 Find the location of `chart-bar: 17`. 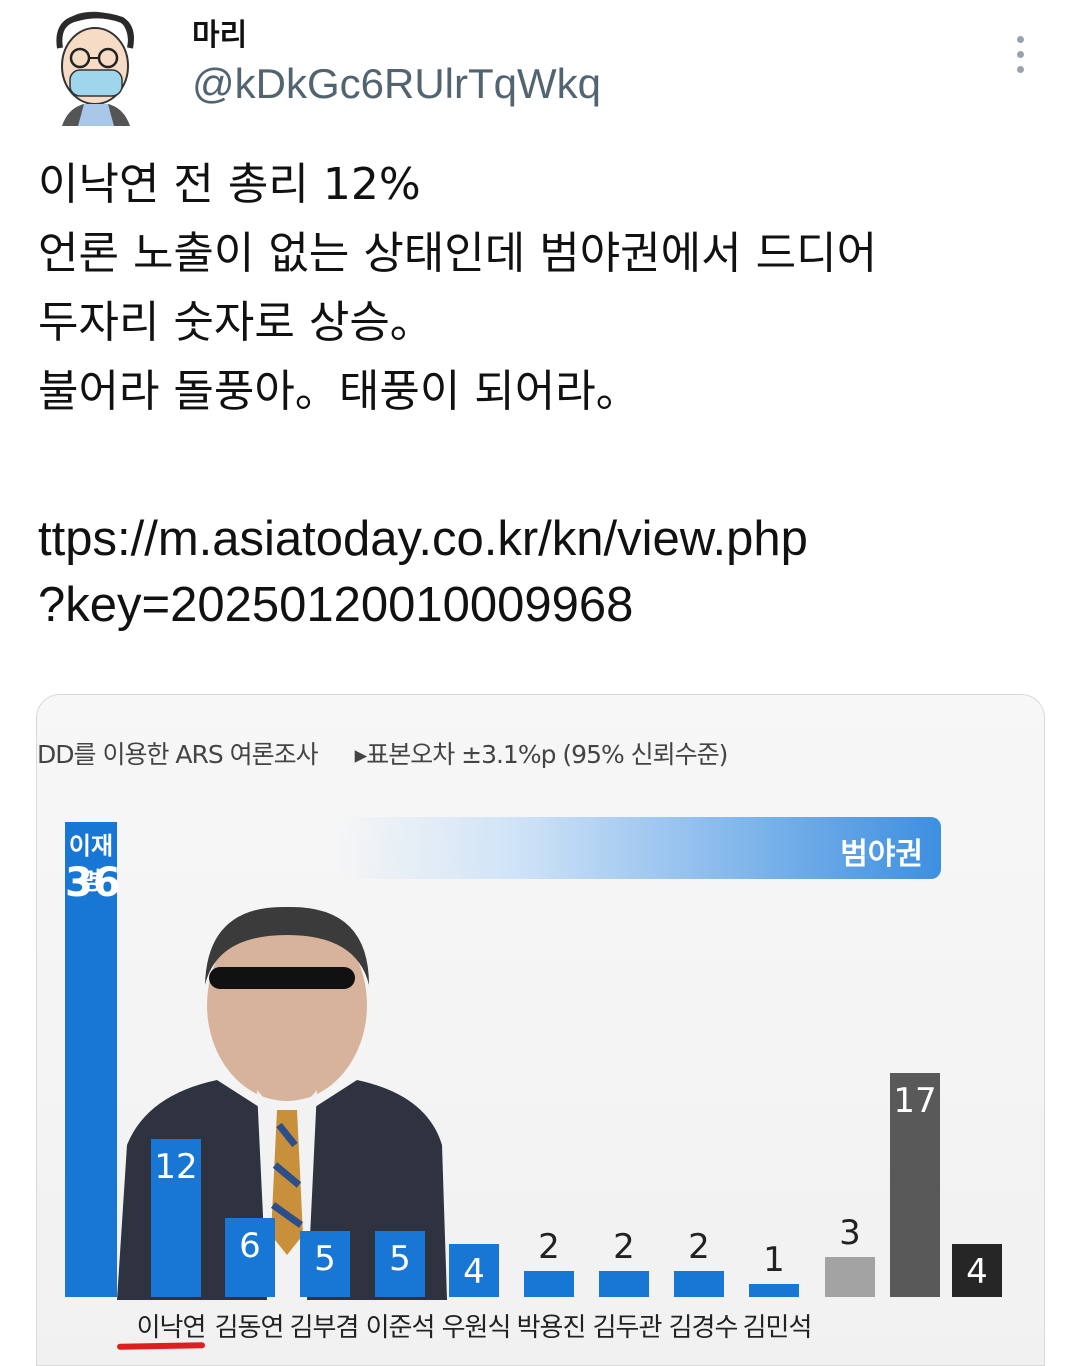

chart-bar: 17 is located at coordinates (915, 1185).